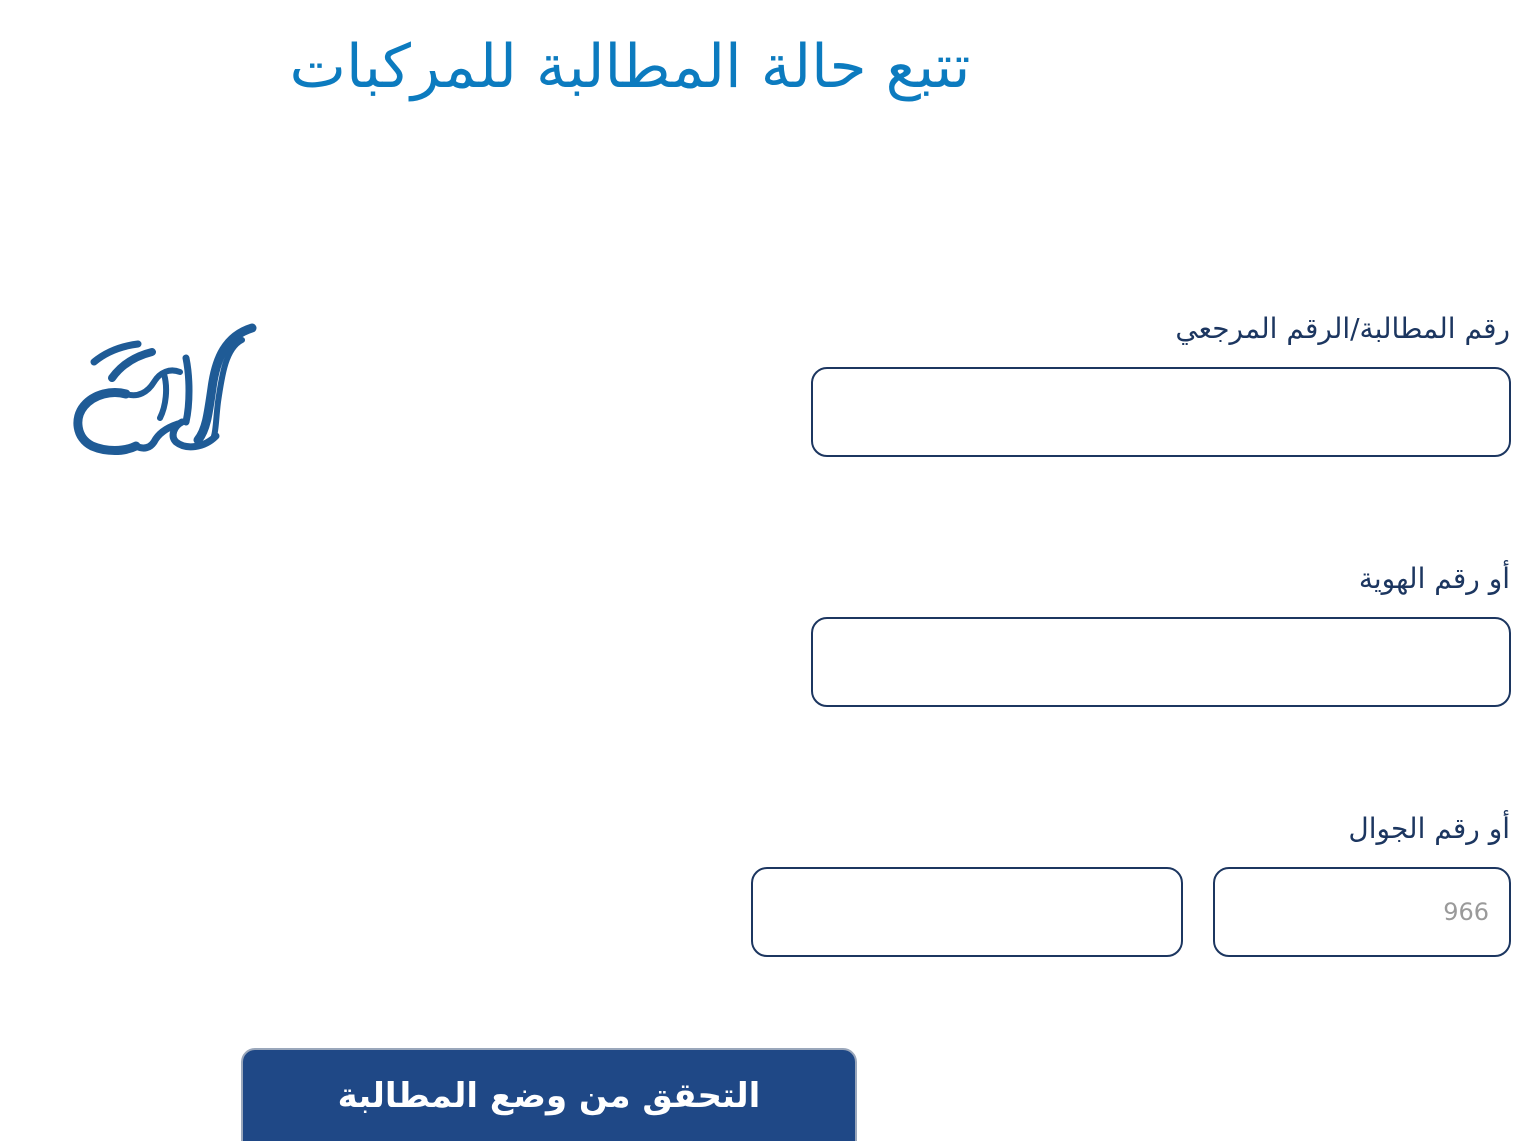  I want to click on check-claim-status-button: التحقق من وضع المطالبة, so click(549, 1094).